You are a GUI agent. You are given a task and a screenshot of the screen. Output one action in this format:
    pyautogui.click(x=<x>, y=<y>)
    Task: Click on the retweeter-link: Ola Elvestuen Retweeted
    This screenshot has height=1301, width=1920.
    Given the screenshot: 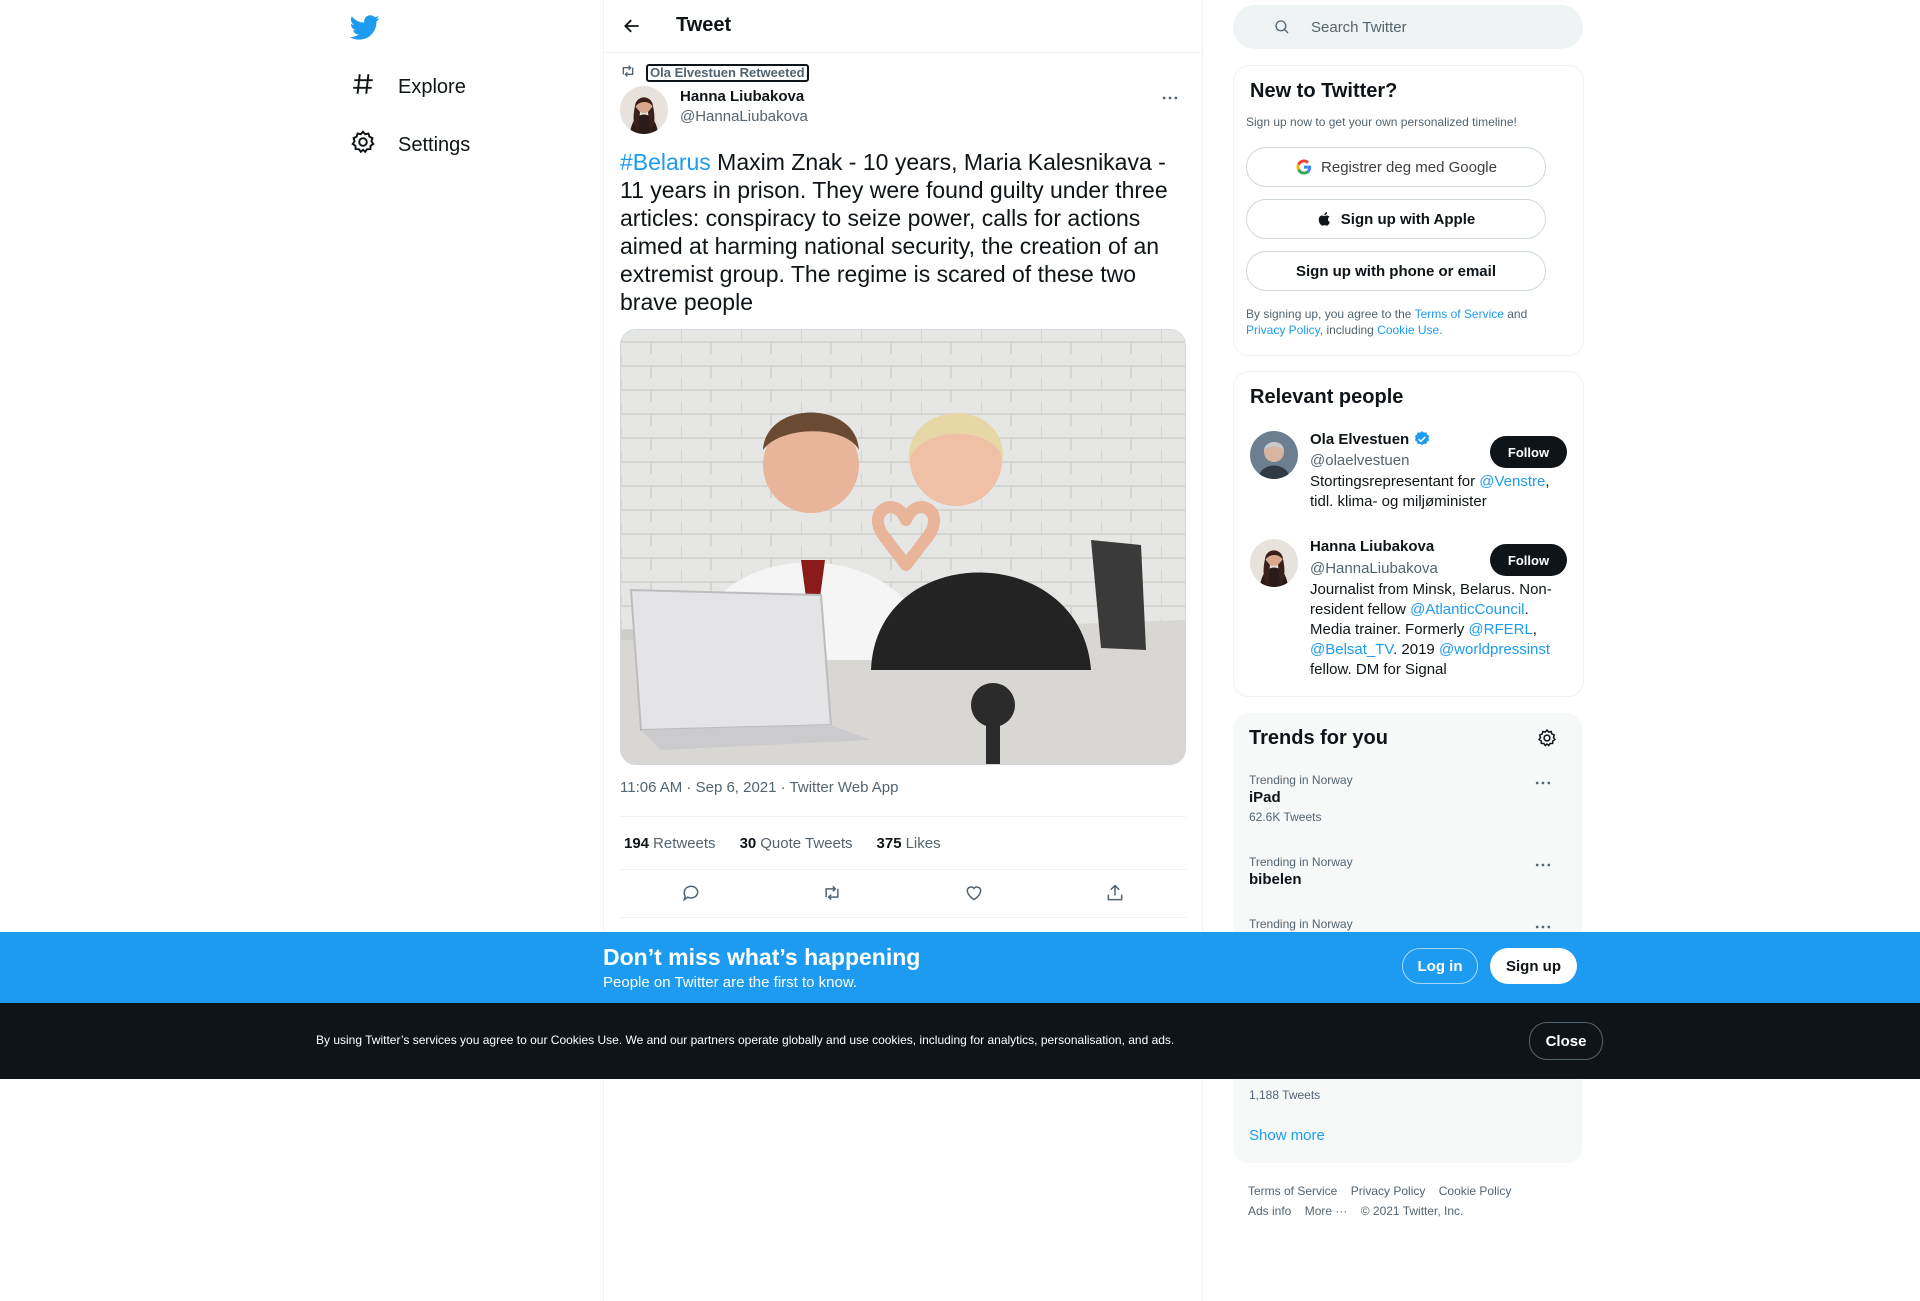 What is the action you would take?
    pyautogui.click(x=727, y=72)
    